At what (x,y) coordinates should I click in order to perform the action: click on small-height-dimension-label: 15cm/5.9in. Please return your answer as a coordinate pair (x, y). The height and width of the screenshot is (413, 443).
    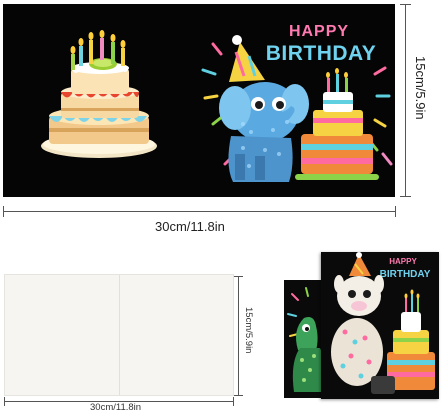
    Looking at the image, I should click on (248, 330).